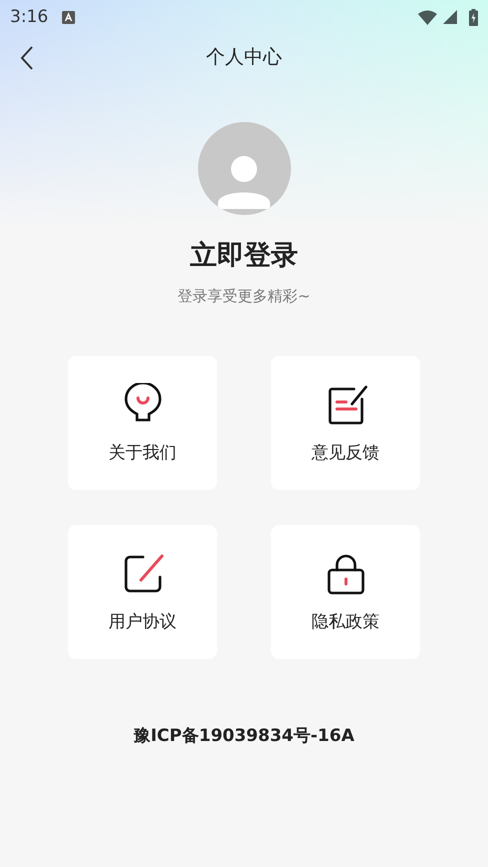 The width and height of the screenshot is (488, 867). Describe the element at coordinates (244, 57) in the screenshot. I see `page-title: 个人中心` at that location.